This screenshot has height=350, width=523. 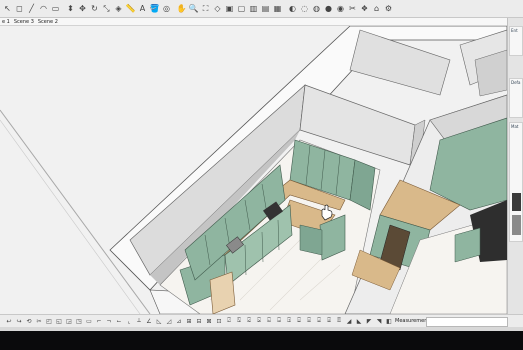 What do you see at coordinates (340, 8) in the screenshot?
I see `textured-icon: ◉` at bounding box center [340, 8].